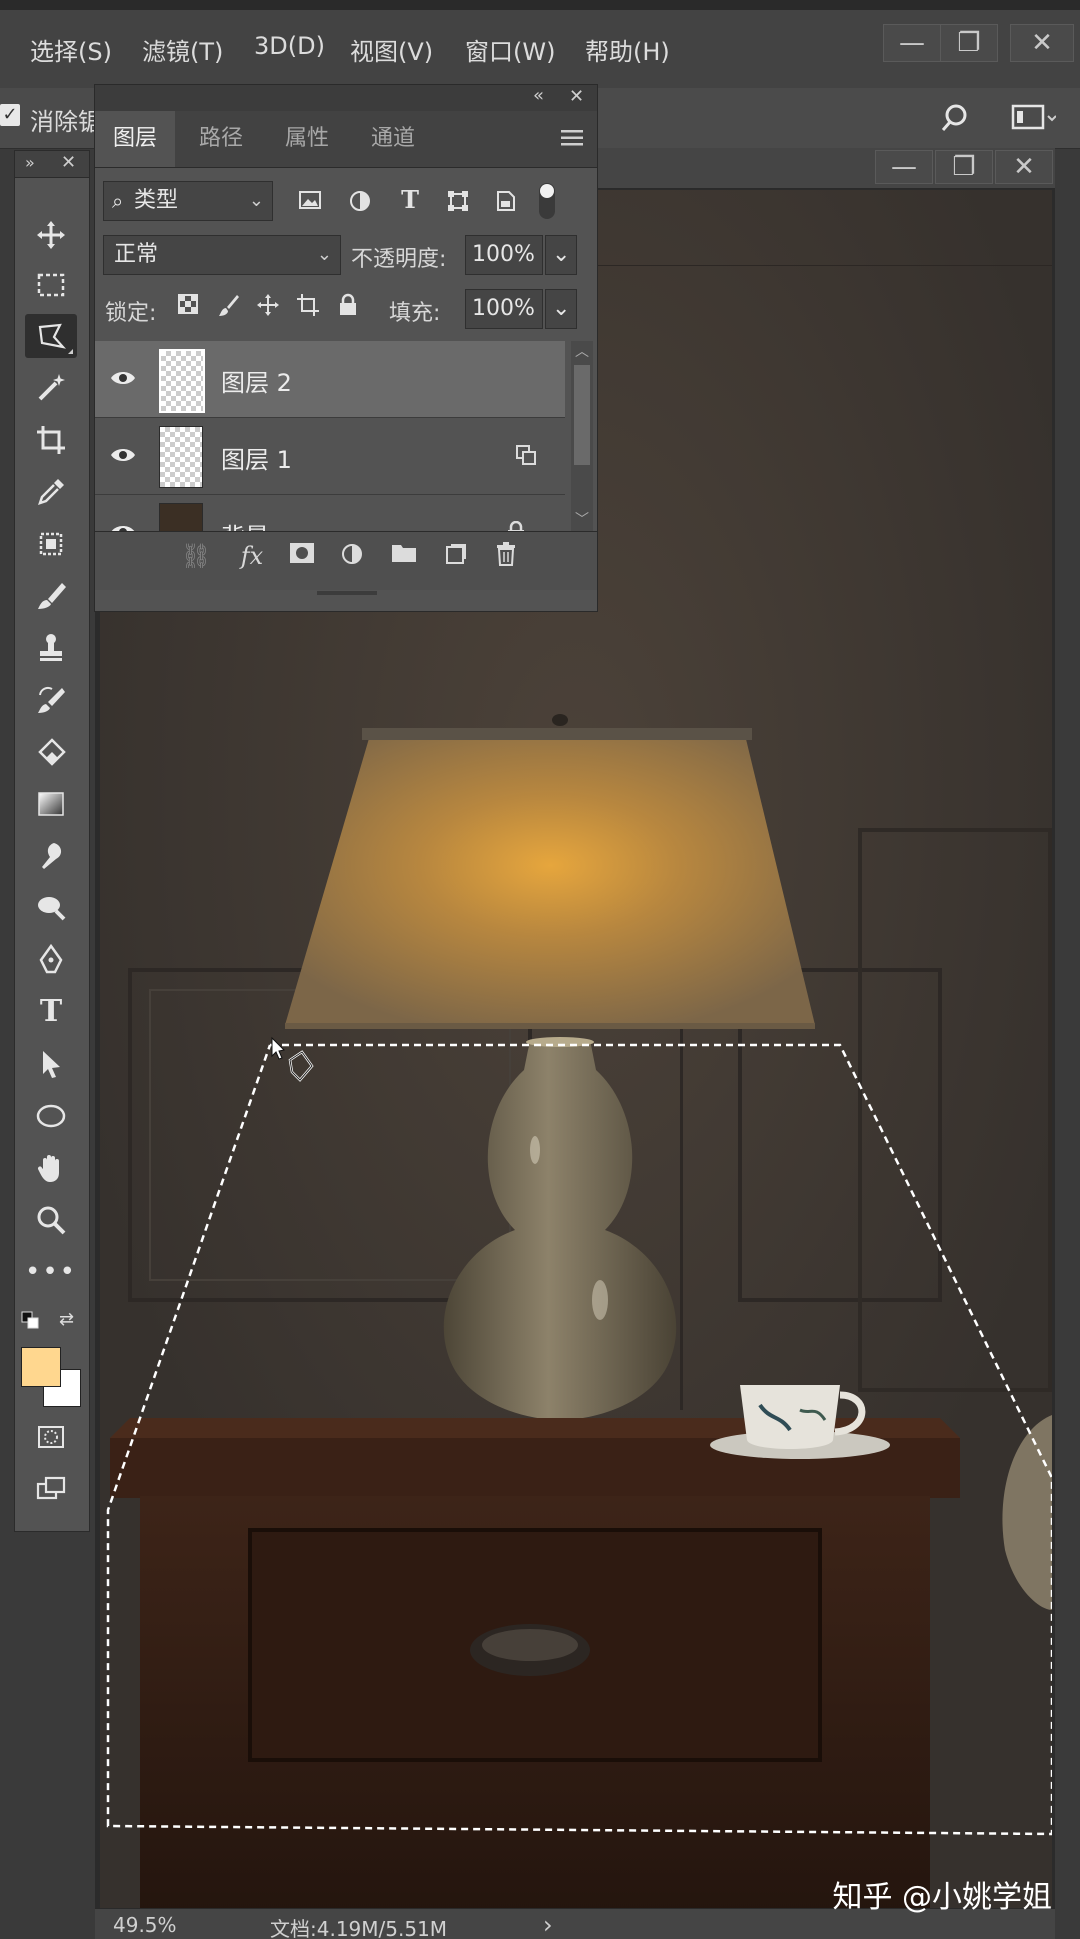 The height and width of the screenshot is (1939, 1080). What do you see at coordinates (456, 557) in the screenshot?
I see `new-layer-icon` at bounding box center [456, 557].